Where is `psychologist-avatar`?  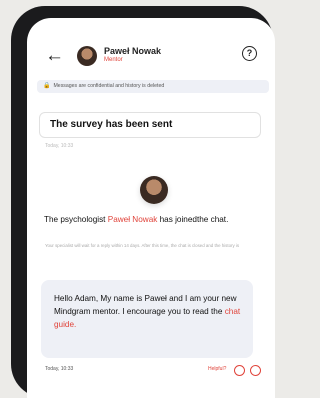 psychologist-avatar is located at coordinates (154, 190).